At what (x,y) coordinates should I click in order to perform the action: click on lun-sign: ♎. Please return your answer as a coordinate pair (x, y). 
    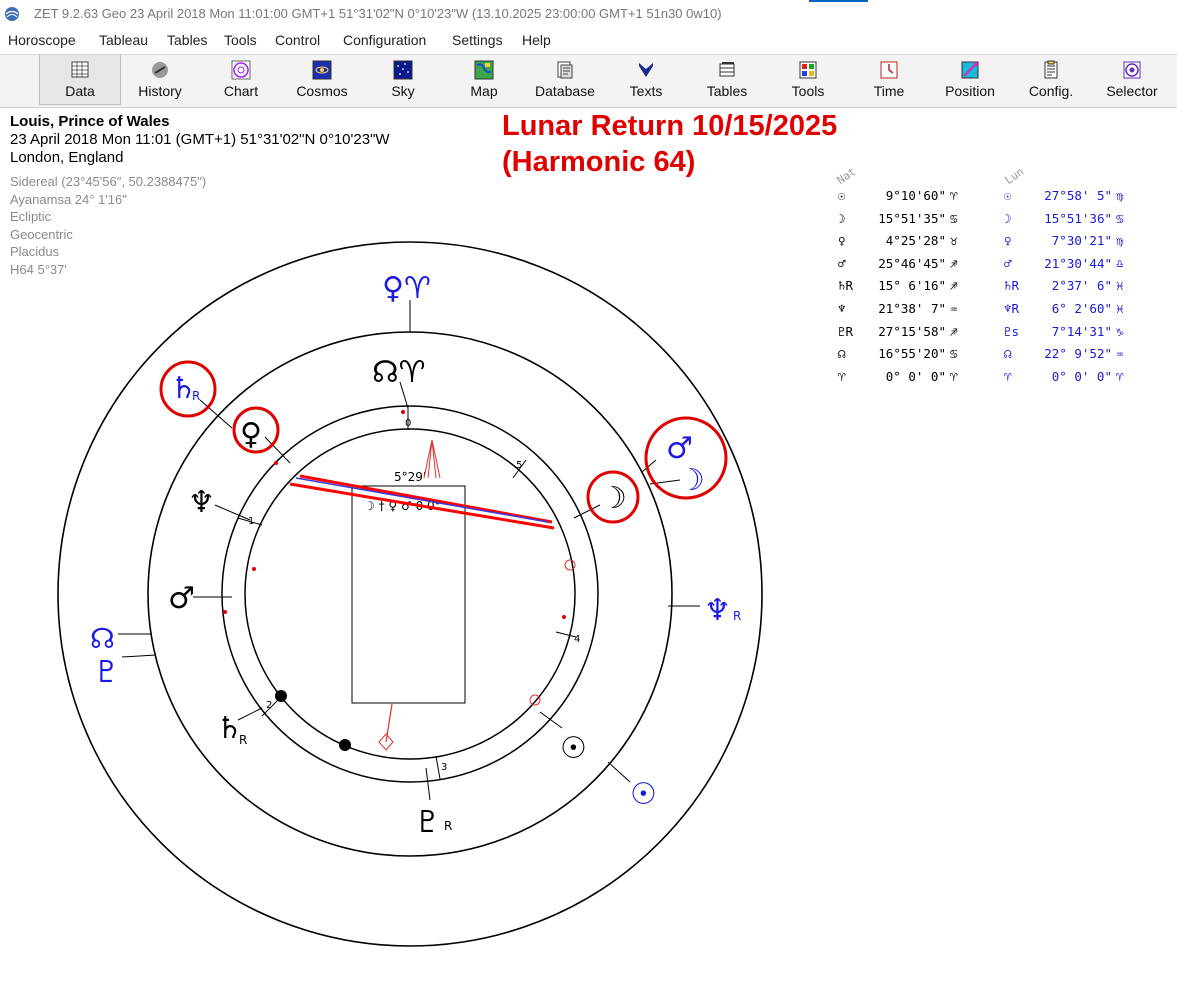
    Looking at the image, I should click on (1120, 263).